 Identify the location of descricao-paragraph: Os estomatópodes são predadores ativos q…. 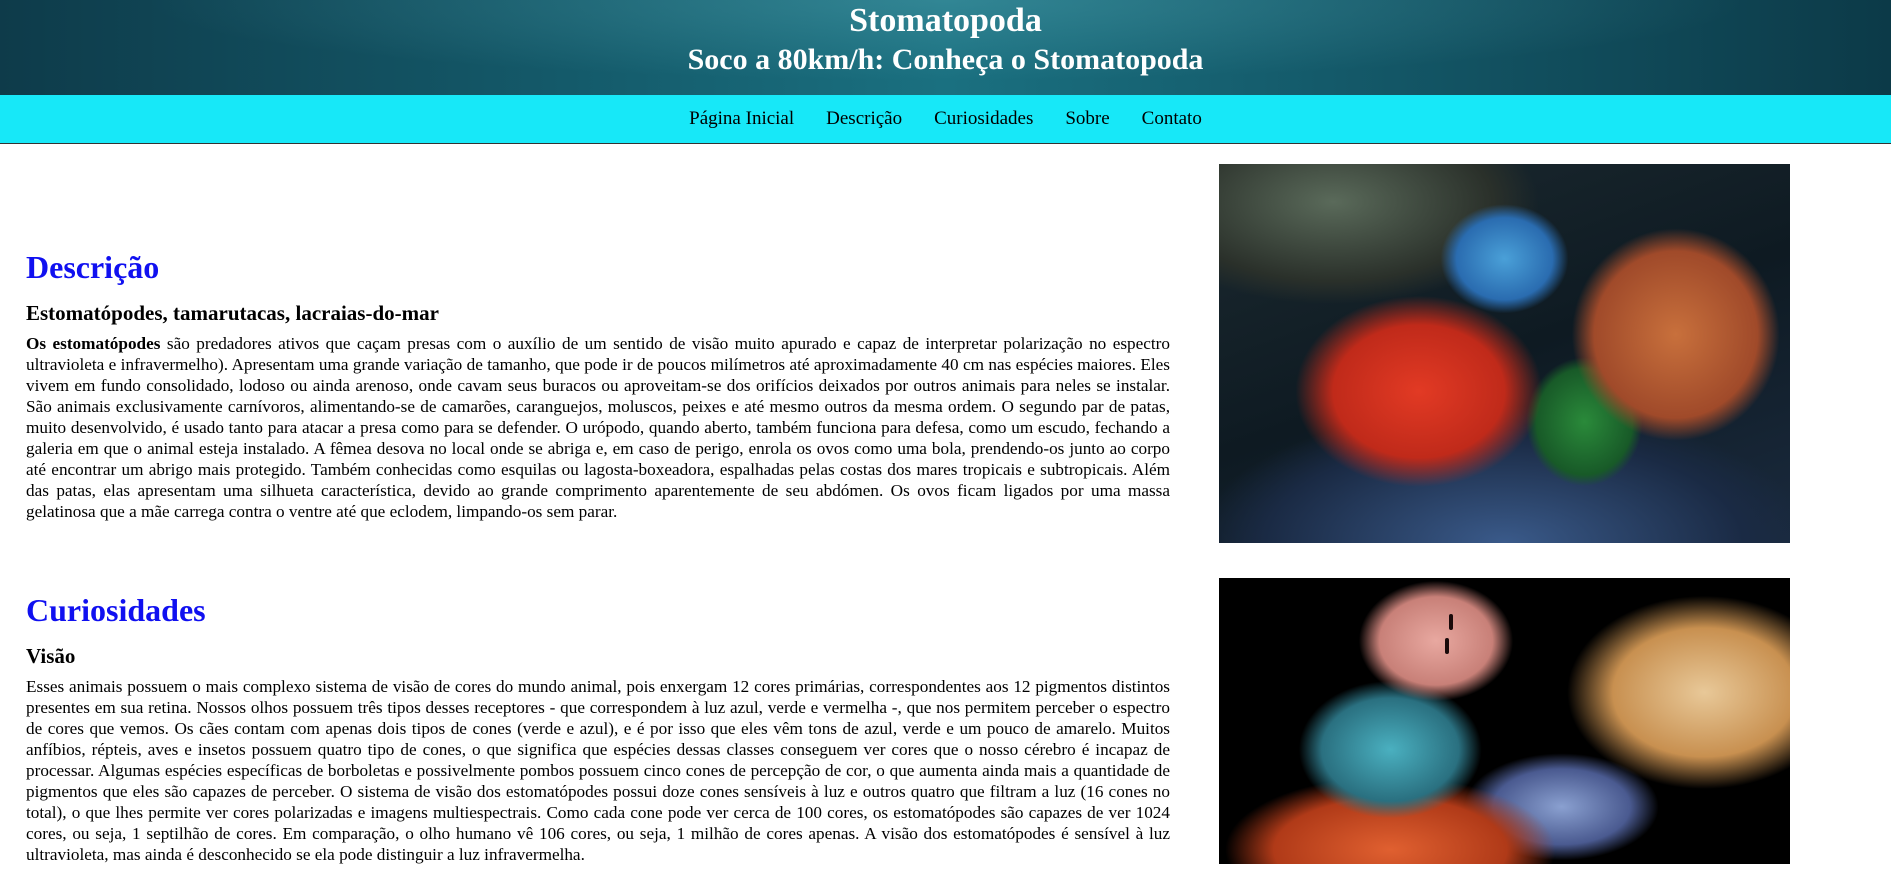
(598, 427).